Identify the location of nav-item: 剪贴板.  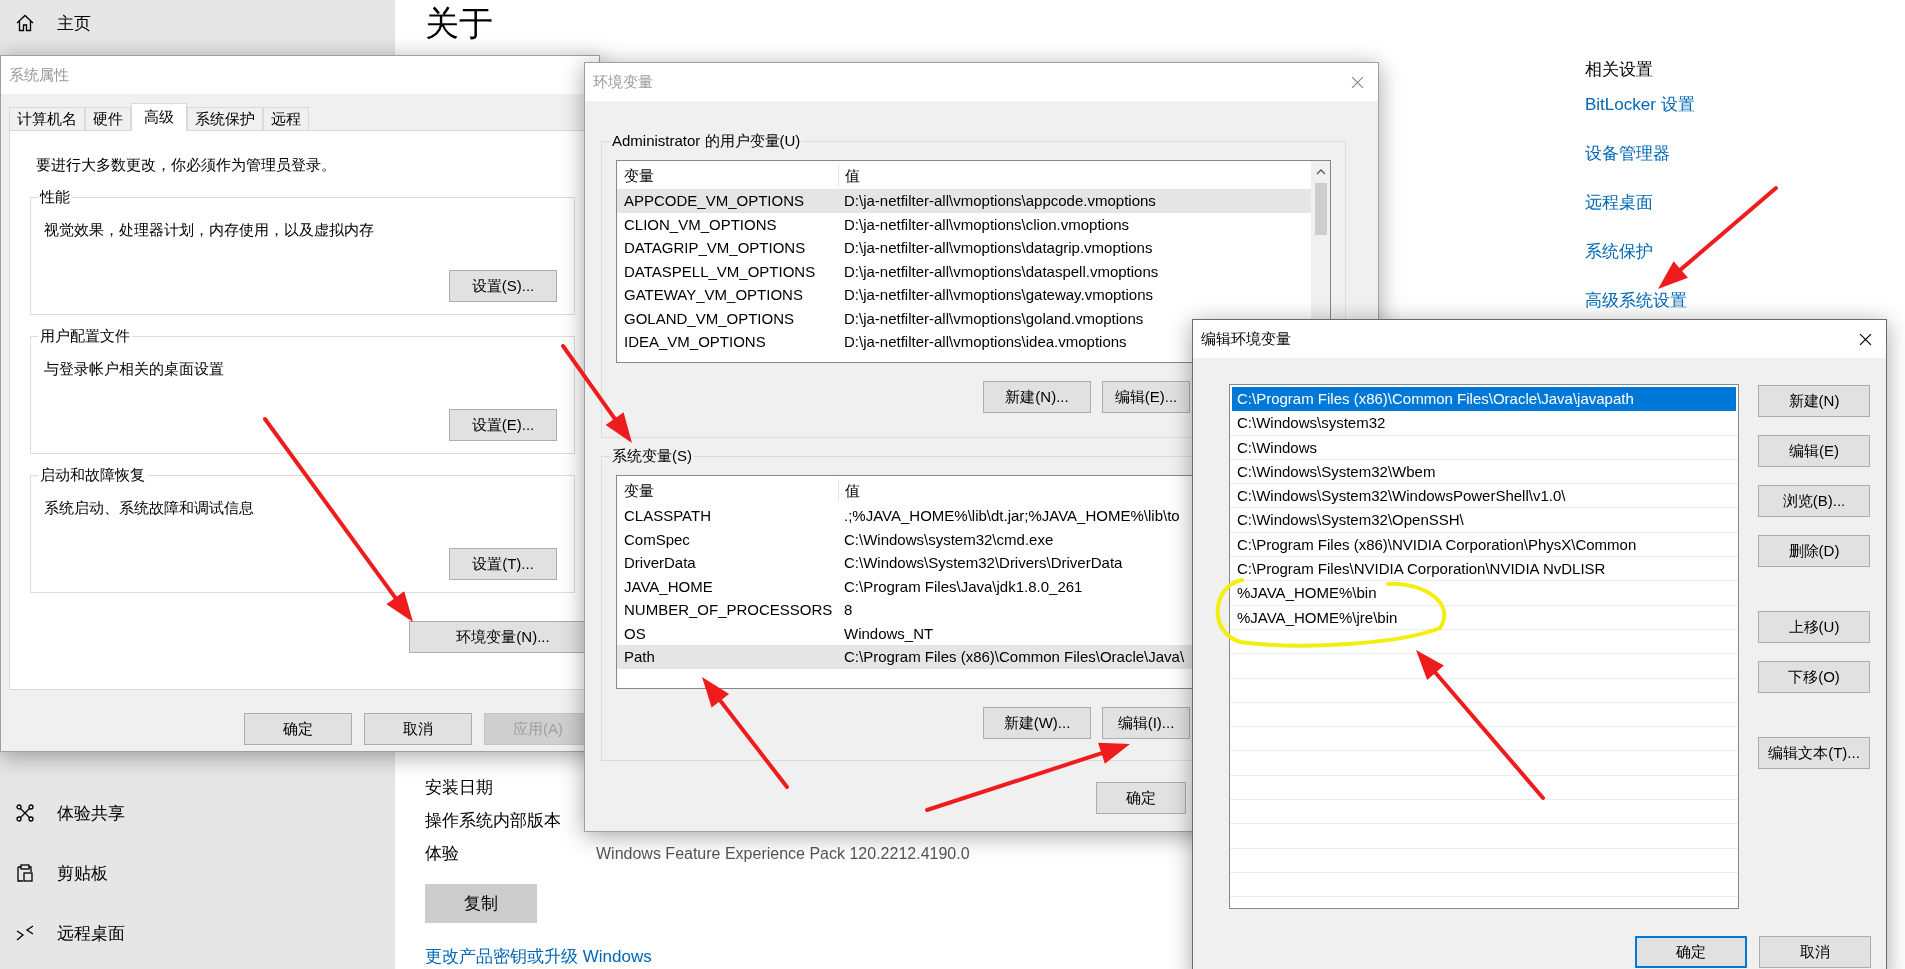
(197, 873).